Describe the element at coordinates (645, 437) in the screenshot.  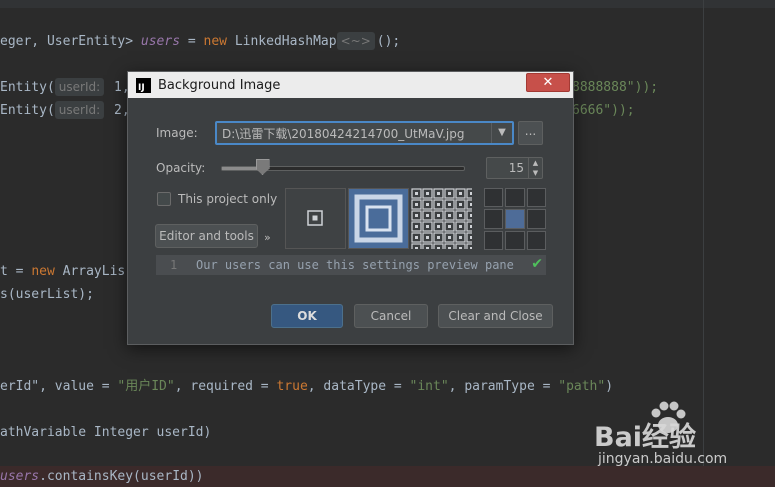
I see `baidu-watermark-logo: Bai经验` at that location.